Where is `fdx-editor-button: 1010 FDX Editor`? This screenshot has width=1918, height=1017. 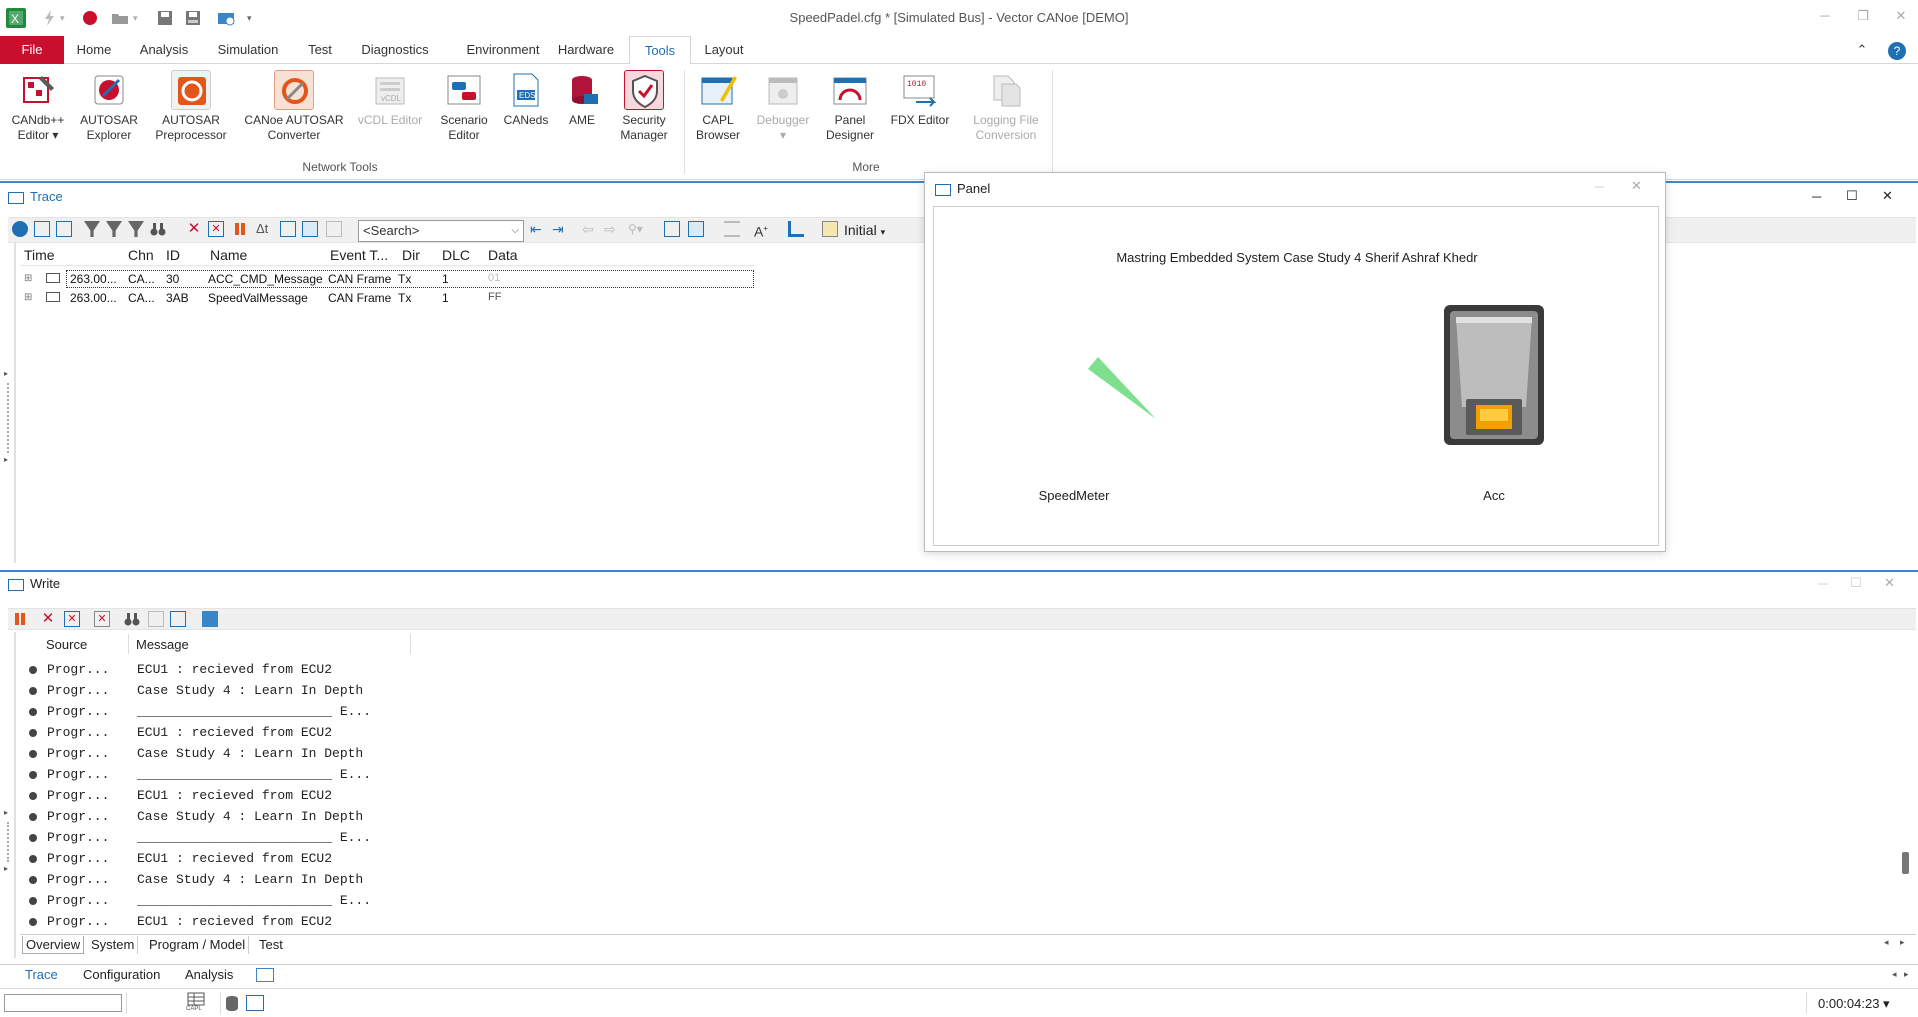
fdx-editor-button: 1010 FDX Editor is located at coordinates (920, 99).